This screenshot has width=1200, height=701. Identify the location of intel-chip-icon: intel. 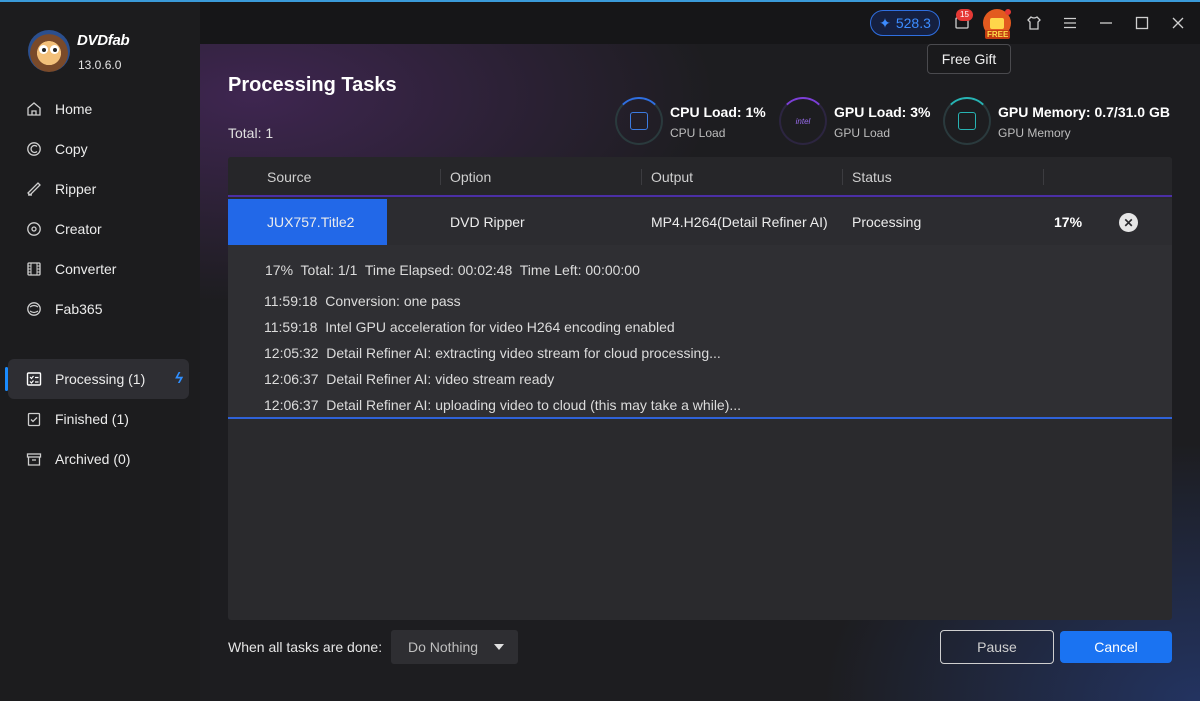
(803, 121).